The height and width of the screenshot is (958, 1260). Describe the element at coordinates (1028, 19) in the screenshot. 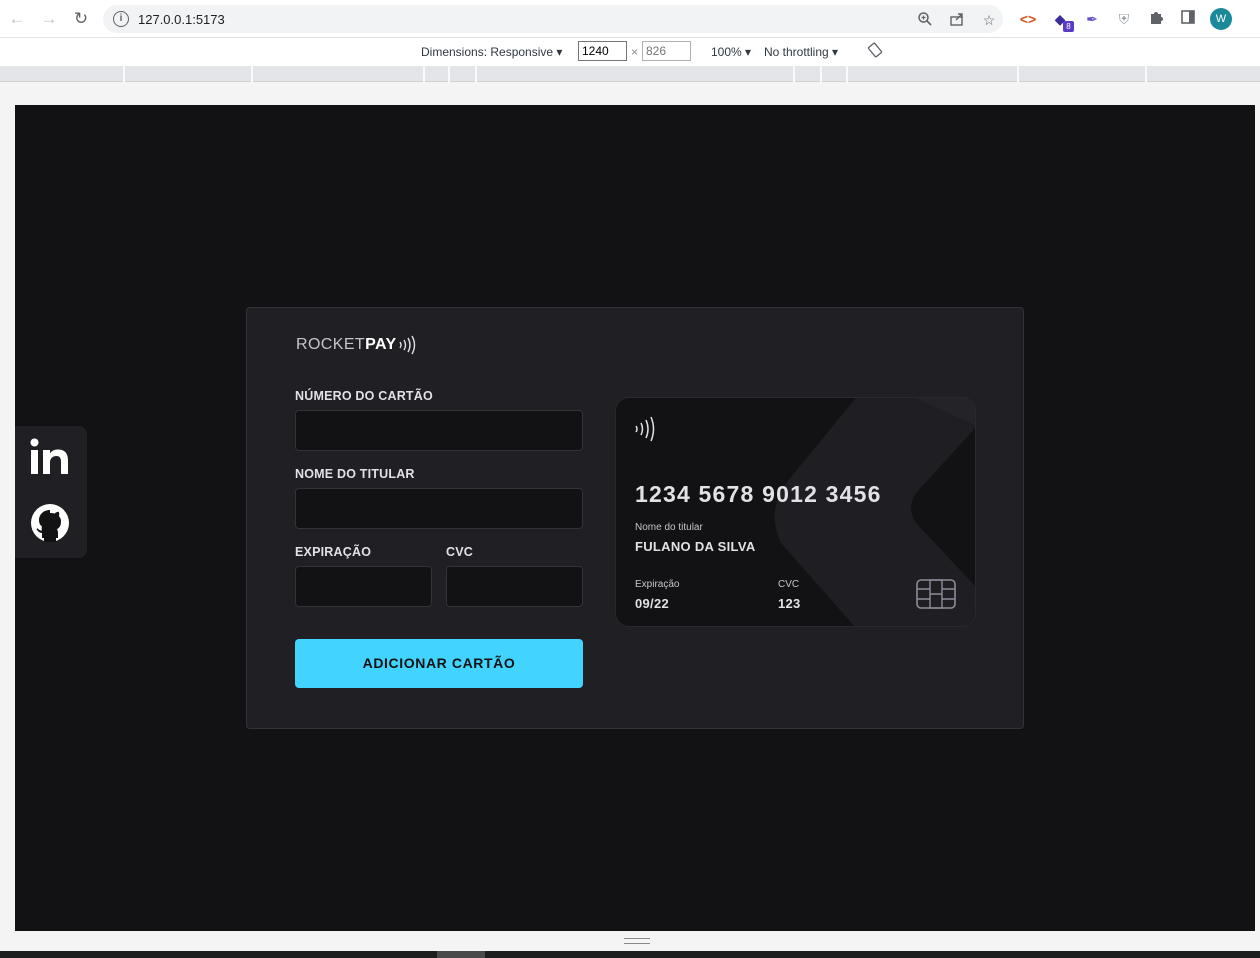

I see `code-extension-icon: <>` at that location.